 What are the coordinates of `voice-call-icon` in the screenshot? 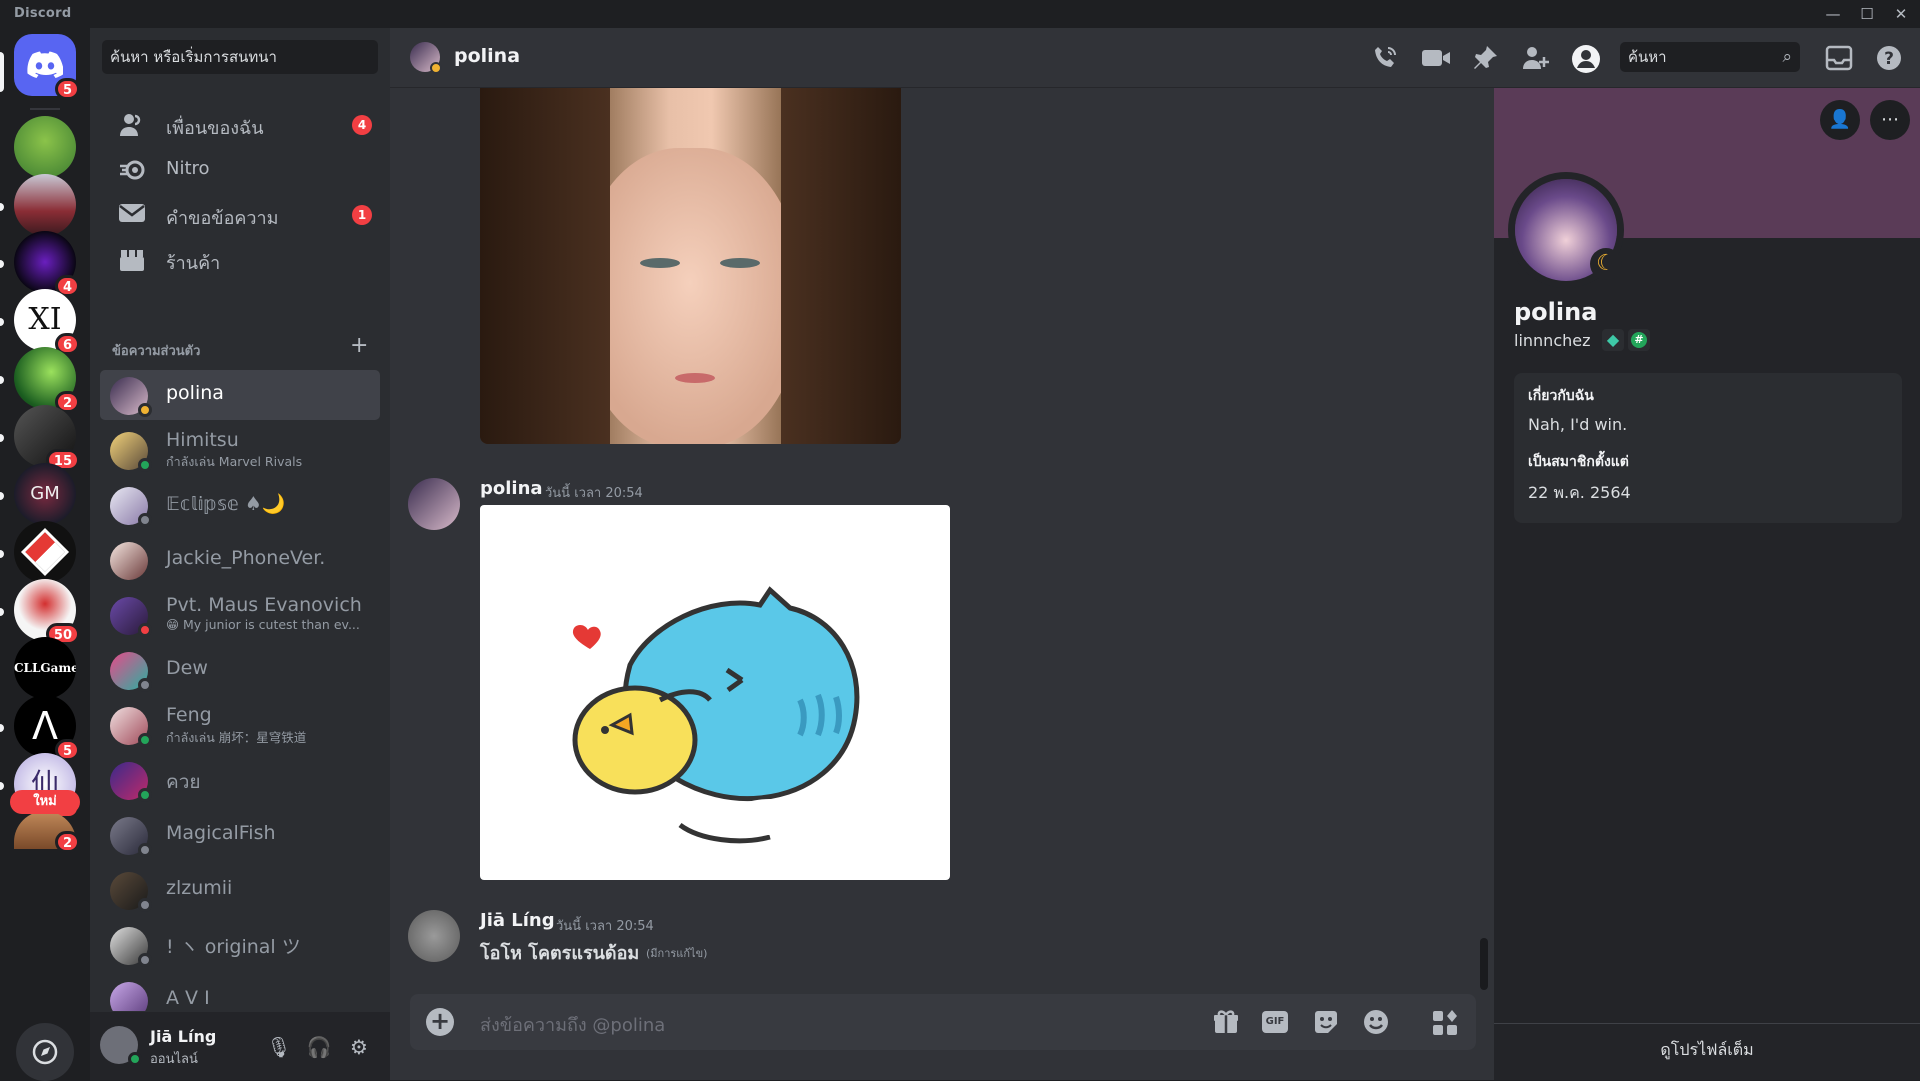 It's located at (1386, 59).